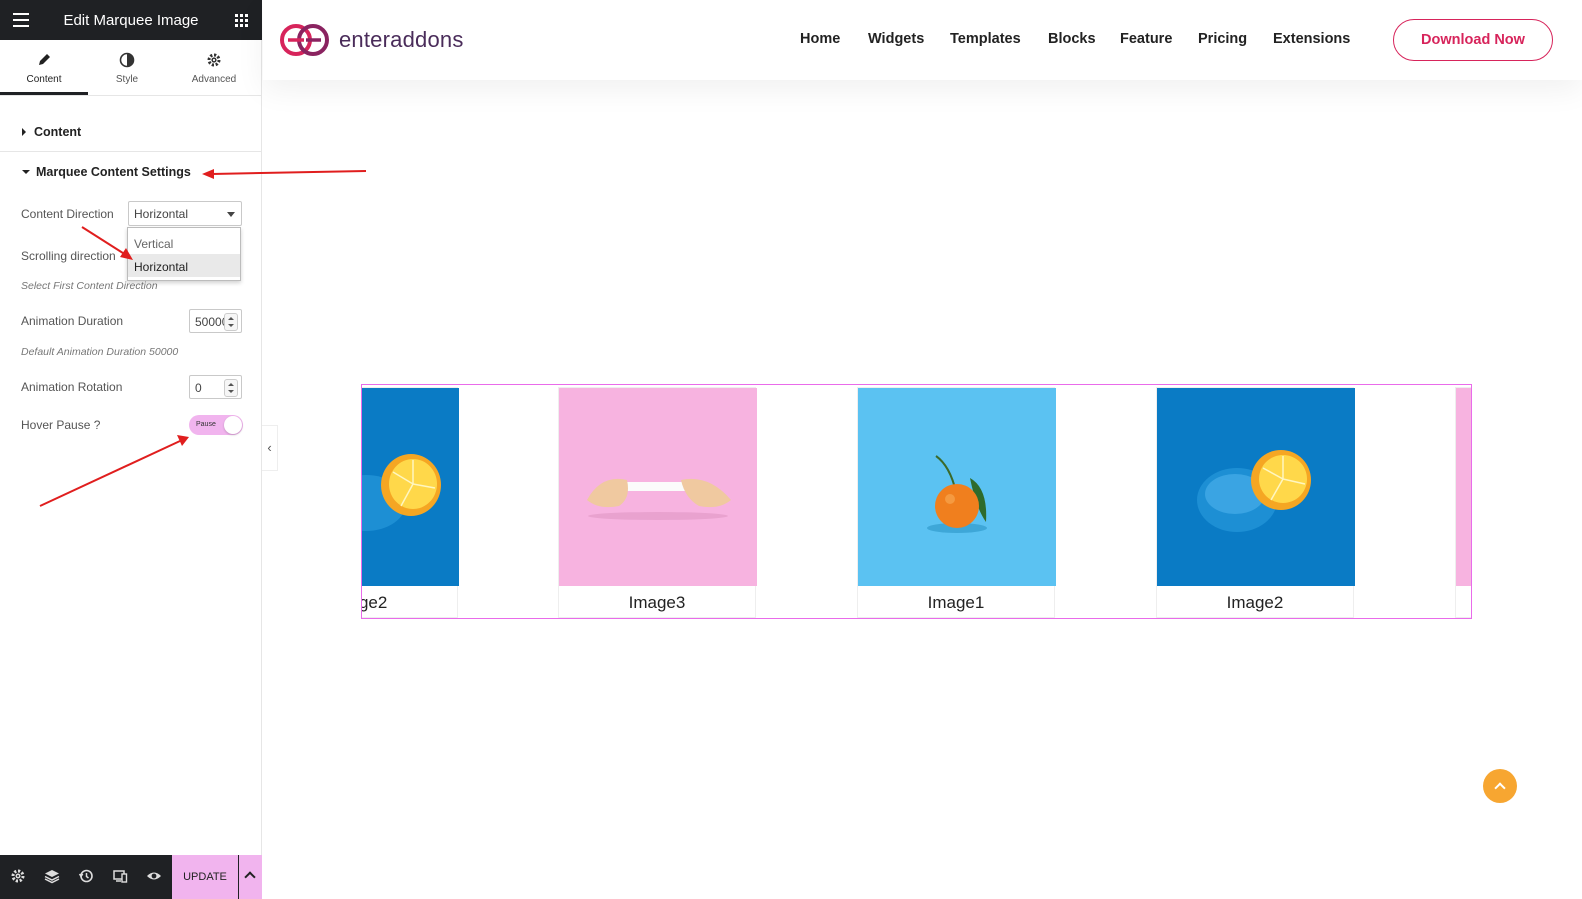  What do you see at coordinates (52, 876) in the screenshot?
I see `layers-icon` at bounding box center [52, 876].